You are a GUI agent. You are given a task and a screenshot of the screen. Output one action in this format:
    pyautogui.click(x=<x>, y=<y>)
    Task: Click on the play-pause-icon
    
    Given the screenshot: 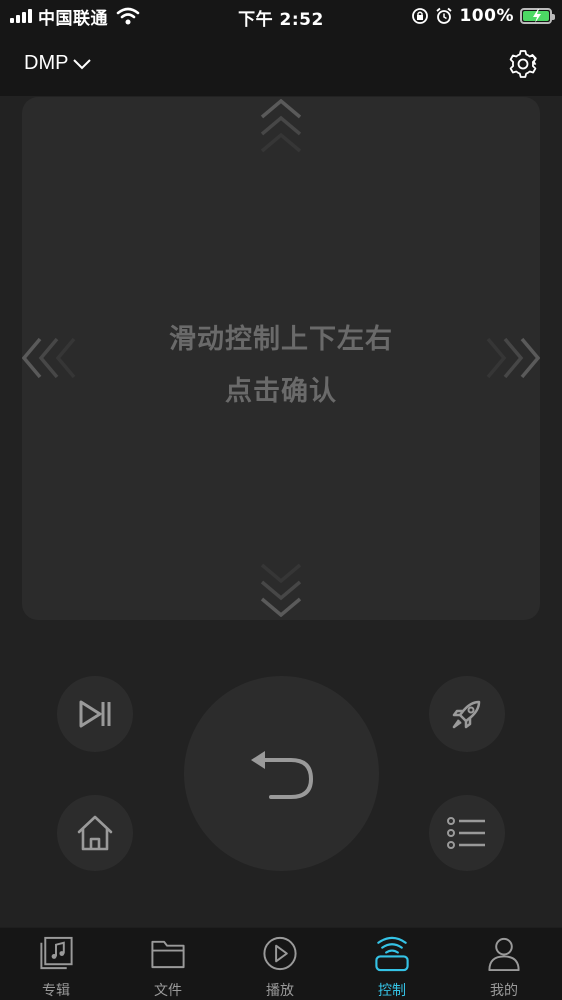 What is the action you would take?
    pyautogui.click(x=95, y=714)
    